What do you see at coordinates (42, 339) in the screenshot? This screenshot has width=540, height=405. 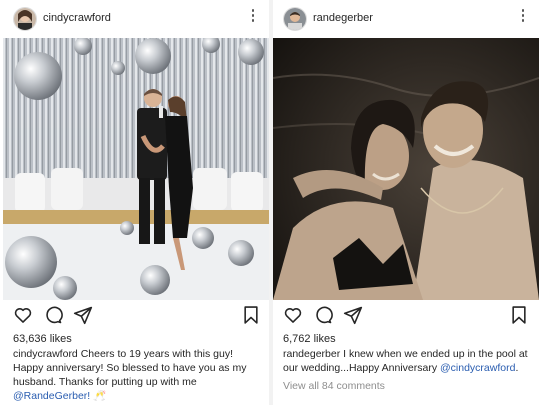 I see `likes-count: 63,636 likes` at bounding box center [42, 339].